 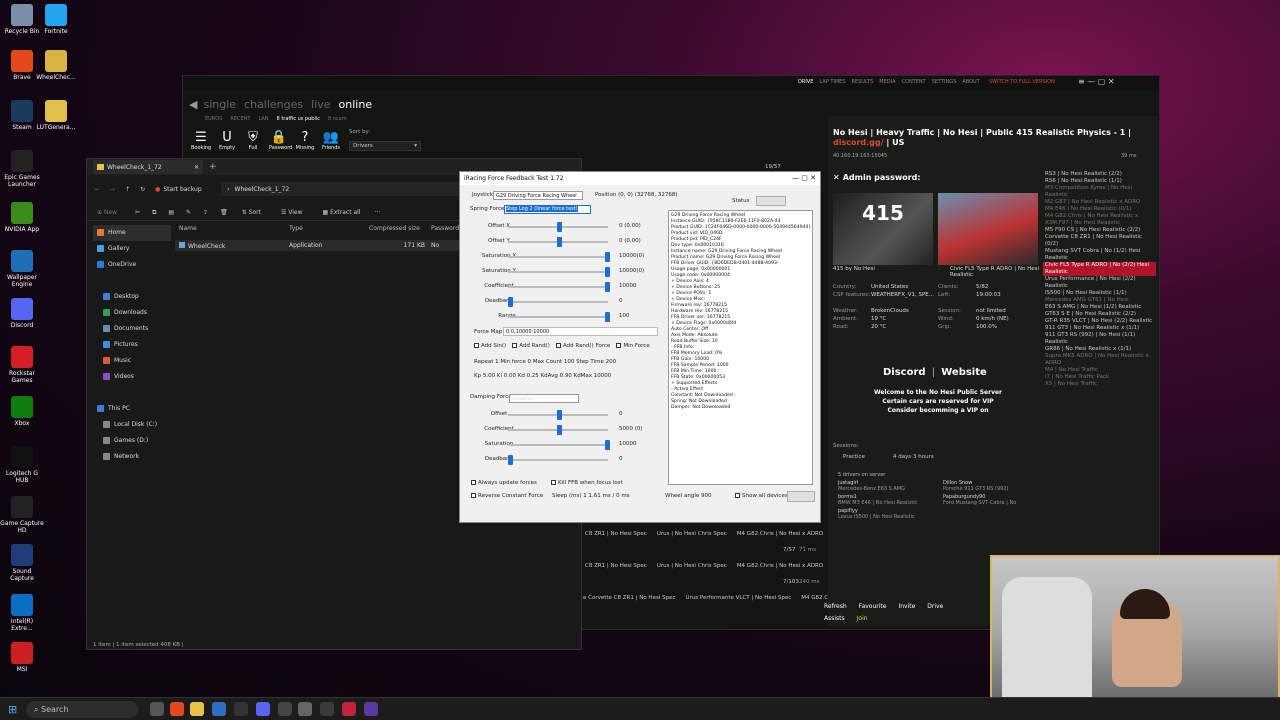 What do you see at coordinates (263, 709) in the screenshot?
I see `discord-taskbar-icon` at bounding box center [263, 709].